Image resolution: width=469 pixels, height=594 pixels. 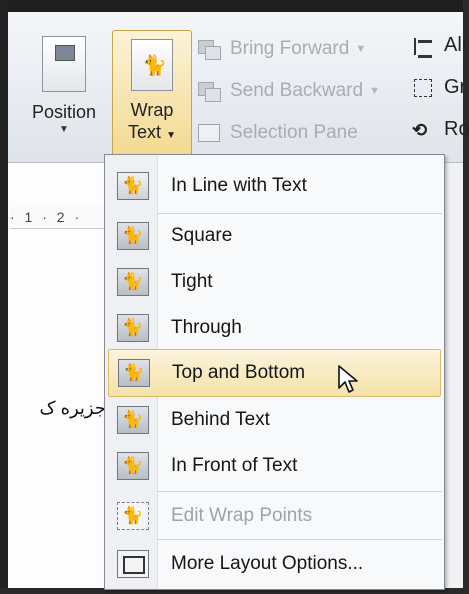 I want to click on send-backward-label: Send Backward, so click(x=297, y=90).